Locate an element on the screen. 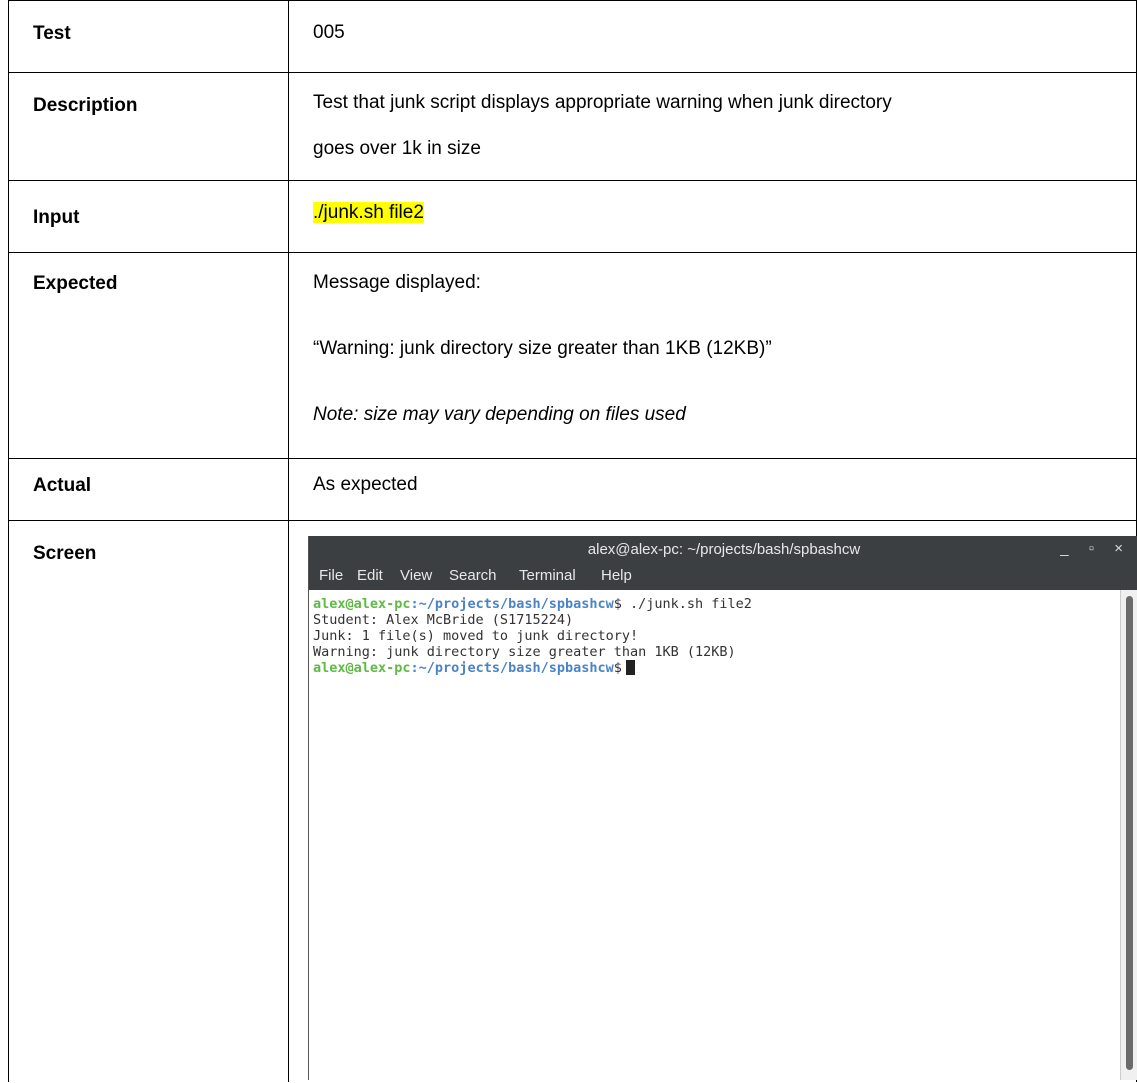  menu-view: View is located at coordinates (416, 575).